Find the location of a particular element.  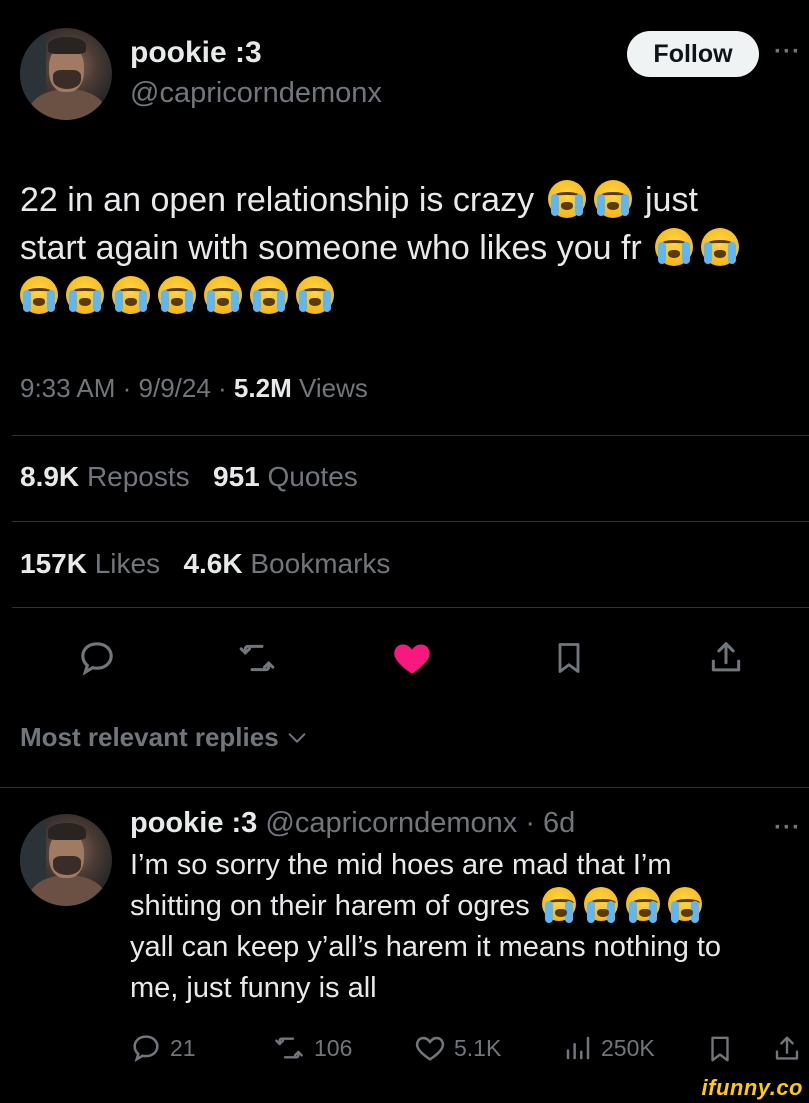

reply-header: pookie :3 @capricorndemonx · 6d is located at coordinates (352, 823).